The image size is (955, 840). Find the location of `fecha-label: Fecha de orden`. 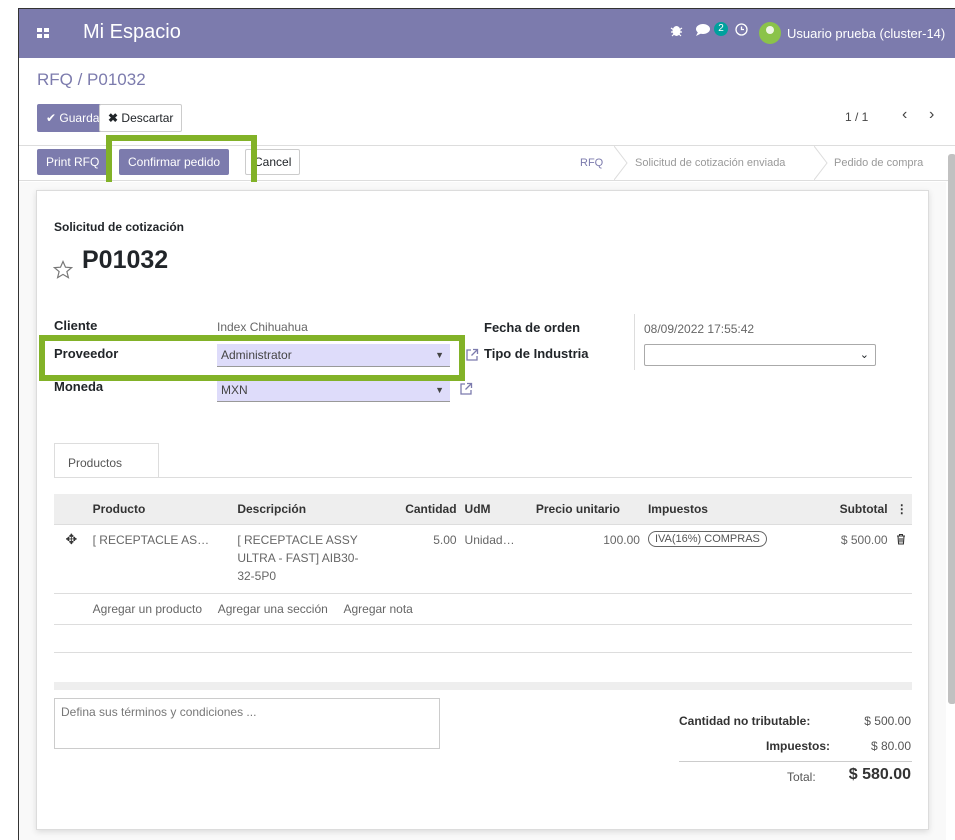

fecha-label: Fecha de orden is located at coordinates (532, 327).